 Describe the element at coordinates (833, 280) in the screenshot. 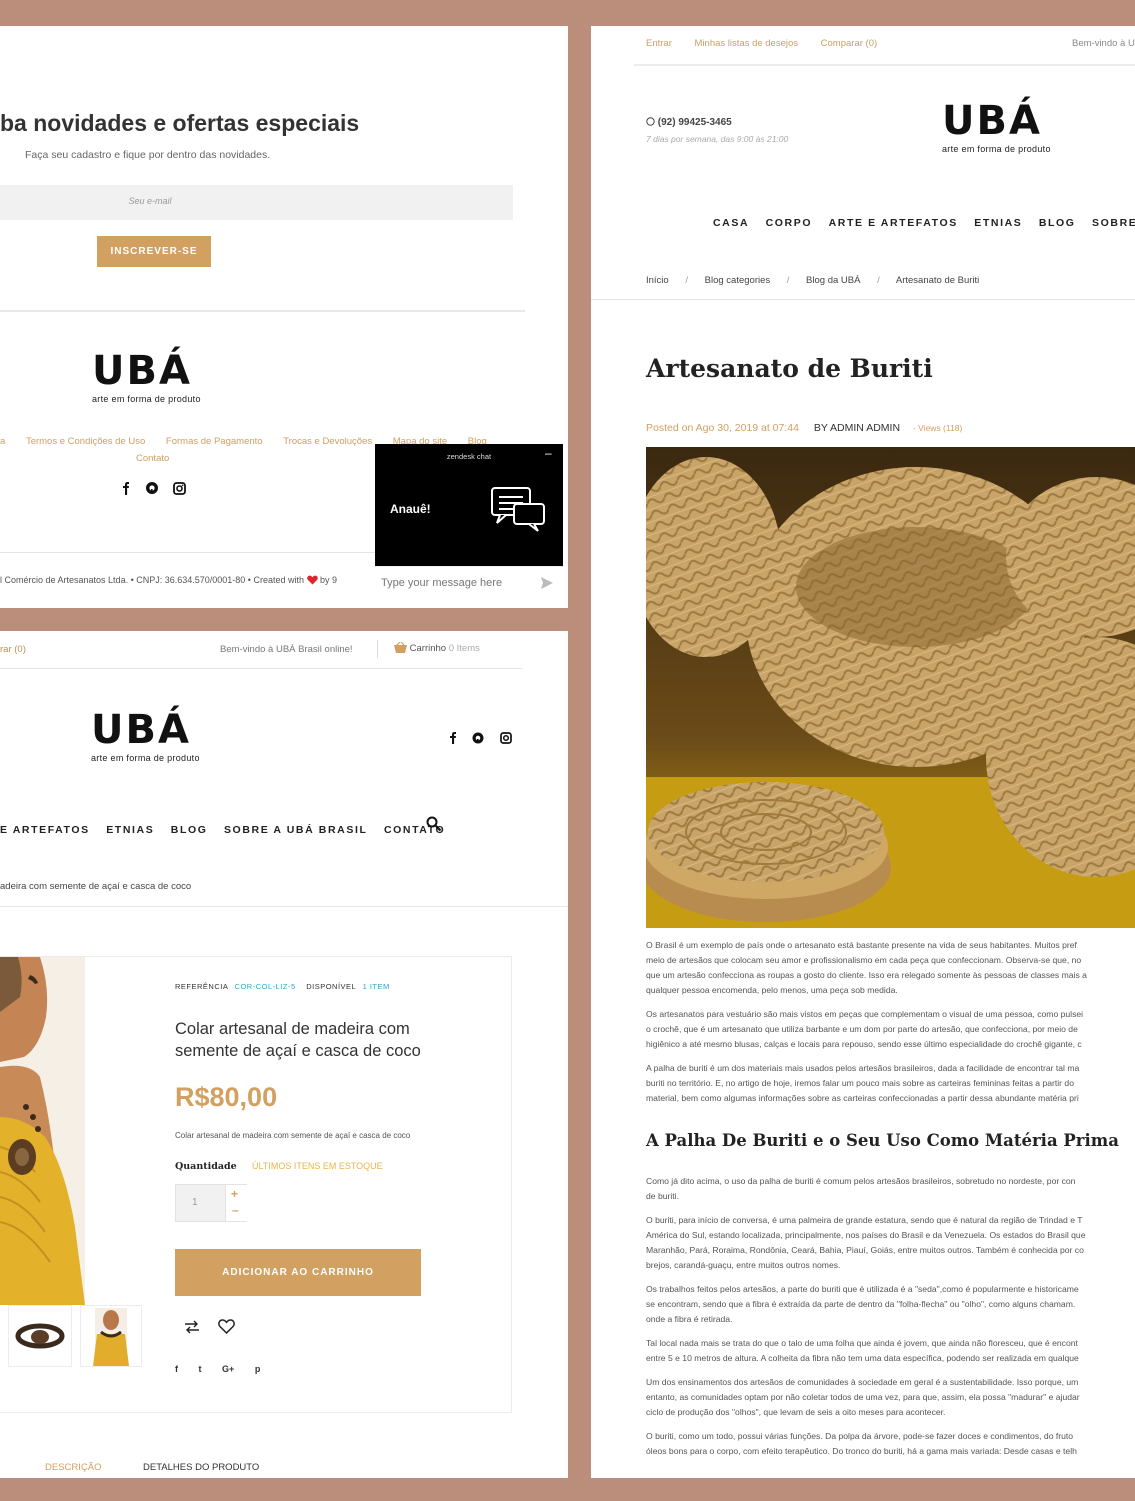

I see `breadcrumb-blog: Blog da UBÁ` at that location.